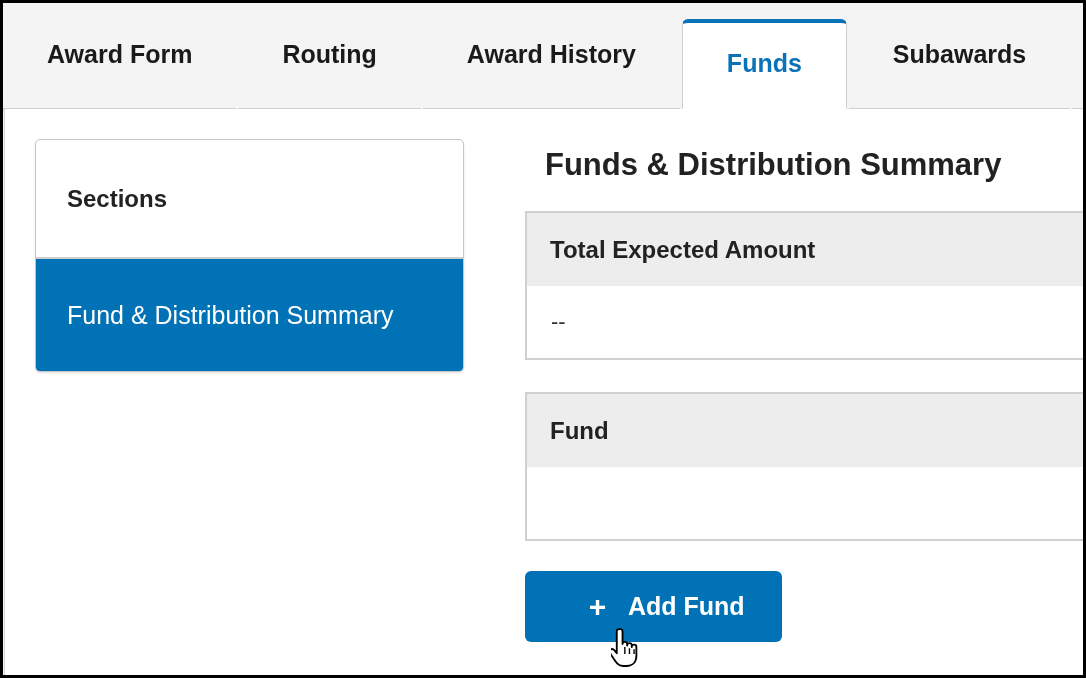 This screenshot has width=1086, height=678. I want to click on column-header: Total Expected Amount, so click(805, 249).